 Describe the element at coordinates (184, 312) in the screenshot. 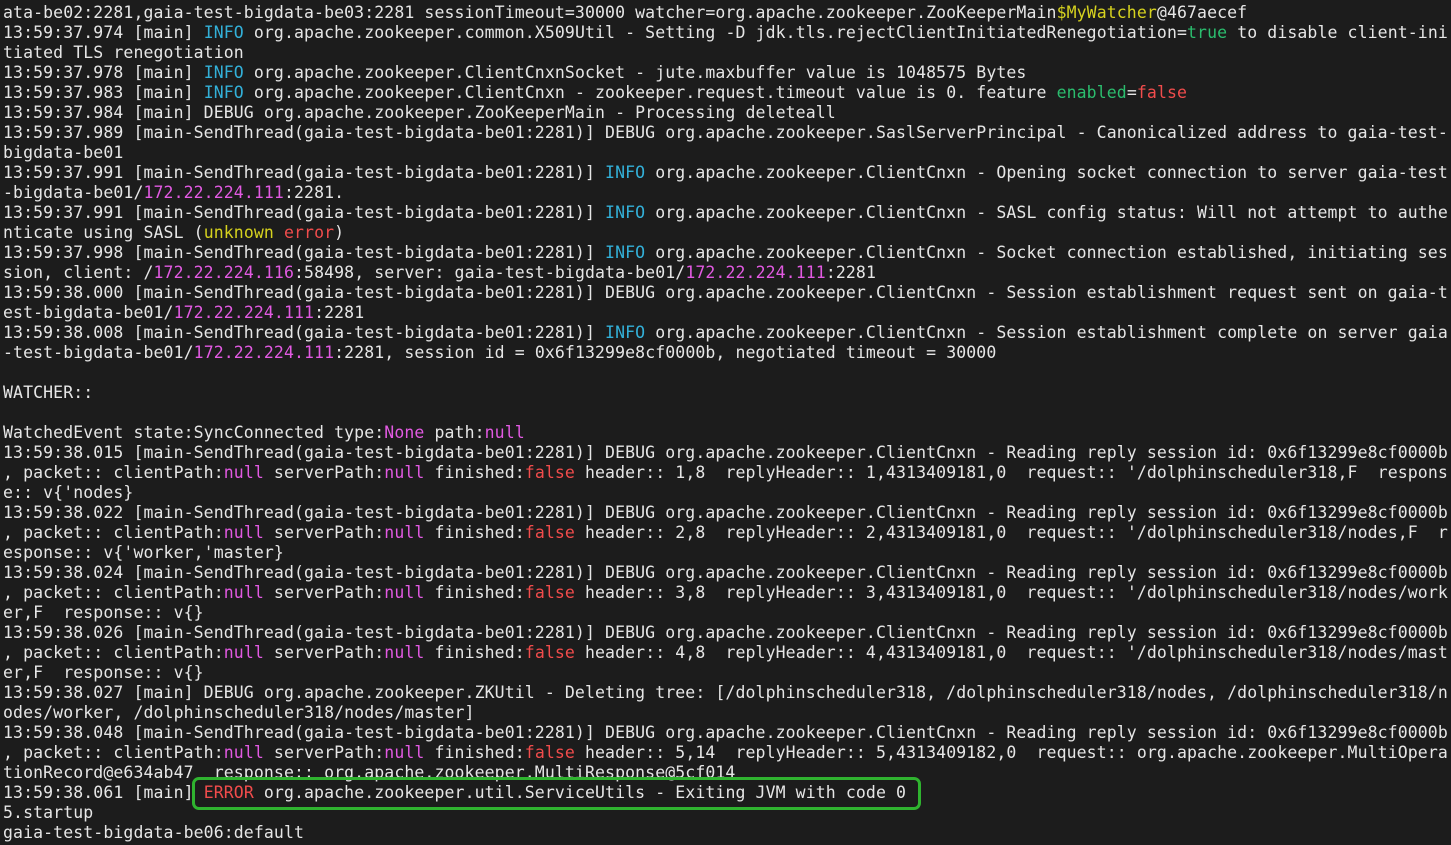

I see `log-line: est-bigdata-be01/172.22.224.111:2281` at that location.